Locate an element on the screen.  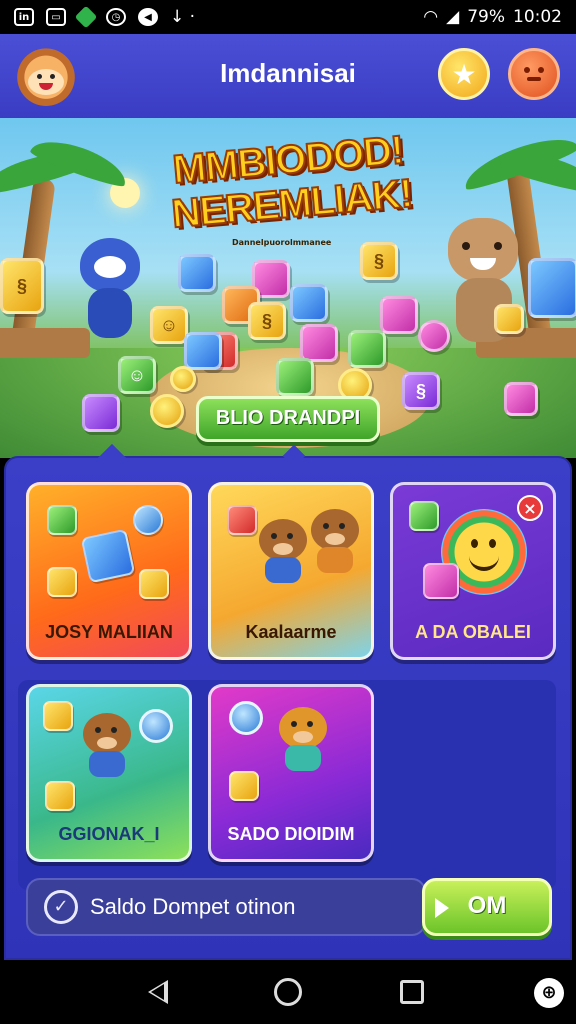
banner-play-button: BLIO DRANDPI is located at coordinates (288, 419).